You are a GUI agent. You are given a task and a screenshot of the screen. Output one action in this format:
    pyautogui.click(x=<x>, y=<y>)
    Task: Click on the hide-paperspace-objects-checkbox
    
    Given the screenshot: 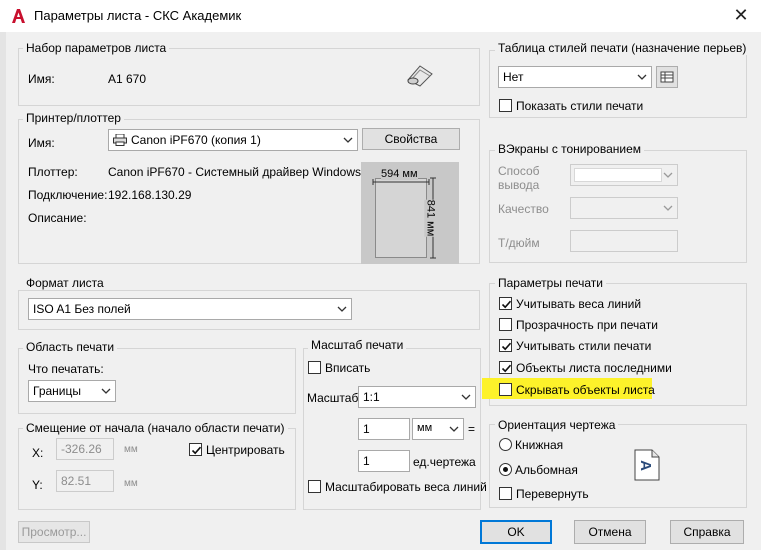 What is the action you would take?
    pyautogui.click(x=505, y=389)
    